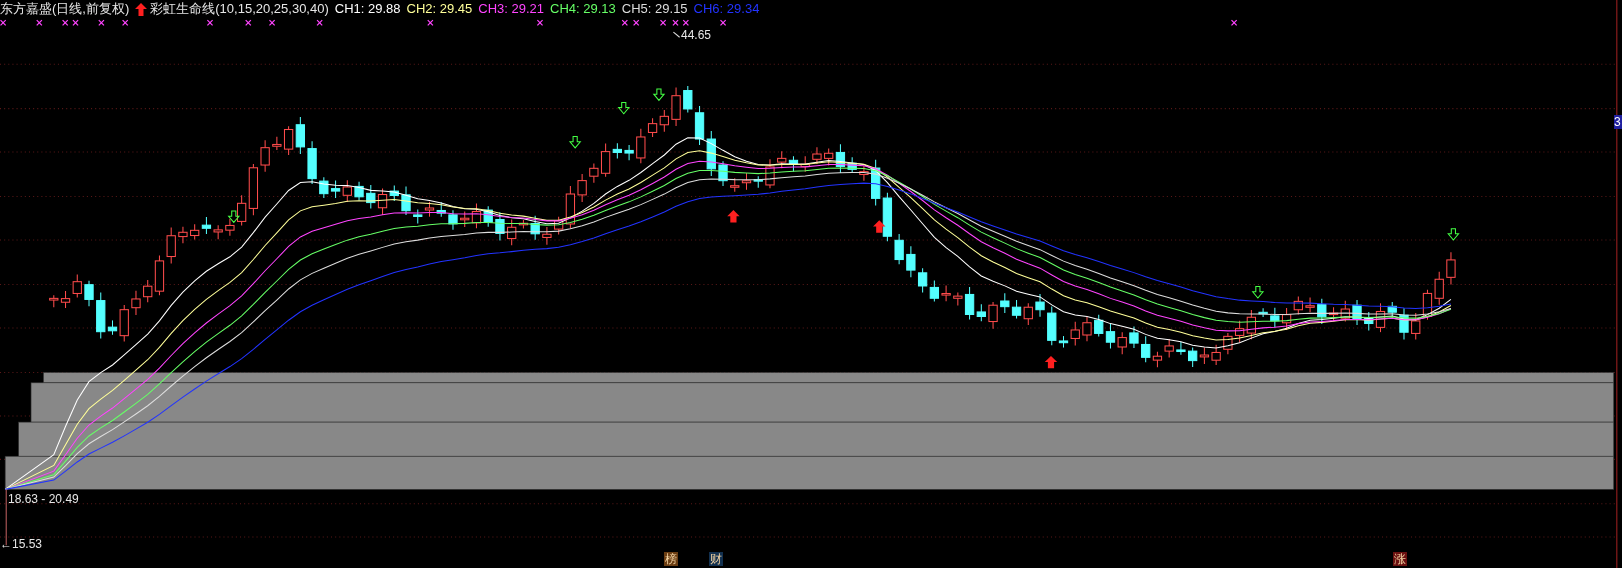 This screenshot has height=568, width=1622. Describe the element at coordinates (716, 559) in the screenshot. I see `event-marker: 财` at that location.